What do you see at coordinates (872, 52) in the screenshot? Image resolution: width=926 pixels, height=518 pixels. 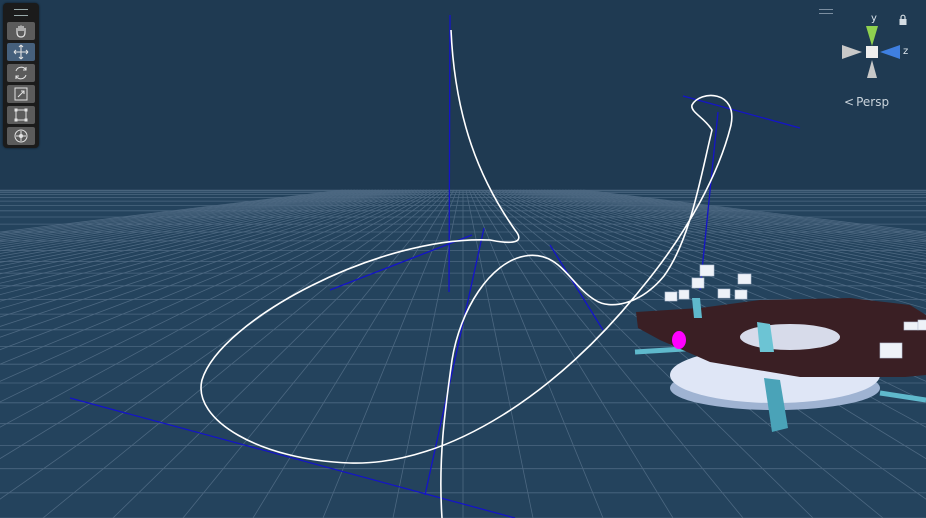 I see `gizmo-center-cube` at bounding box center [872, 52].